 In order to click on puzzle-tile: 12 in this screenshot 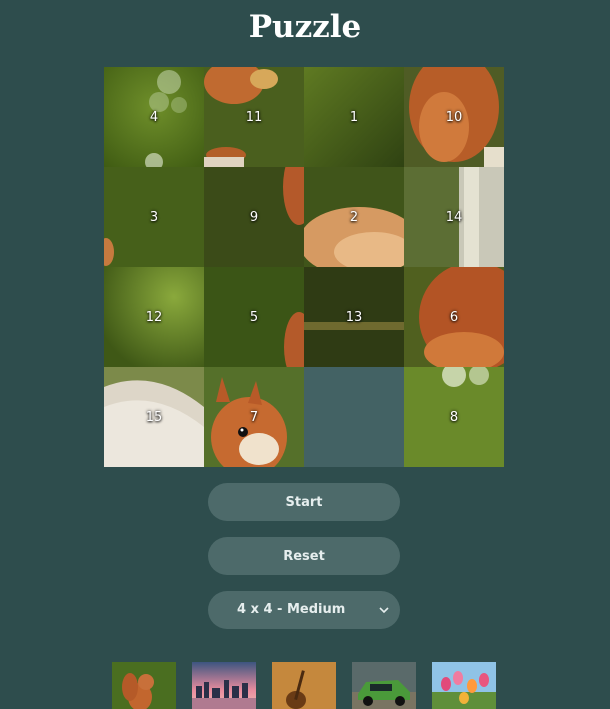, I will do `click(154, 317)`.